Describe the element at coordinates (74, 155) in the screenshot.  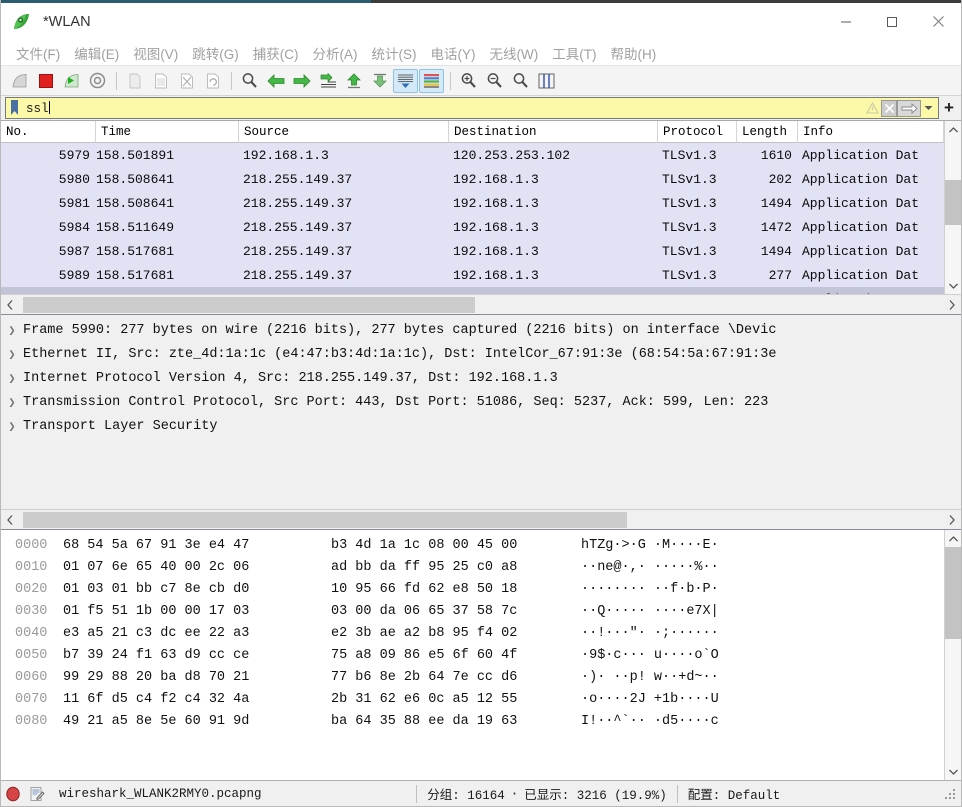
I see `cell-no: 5979` at that location.